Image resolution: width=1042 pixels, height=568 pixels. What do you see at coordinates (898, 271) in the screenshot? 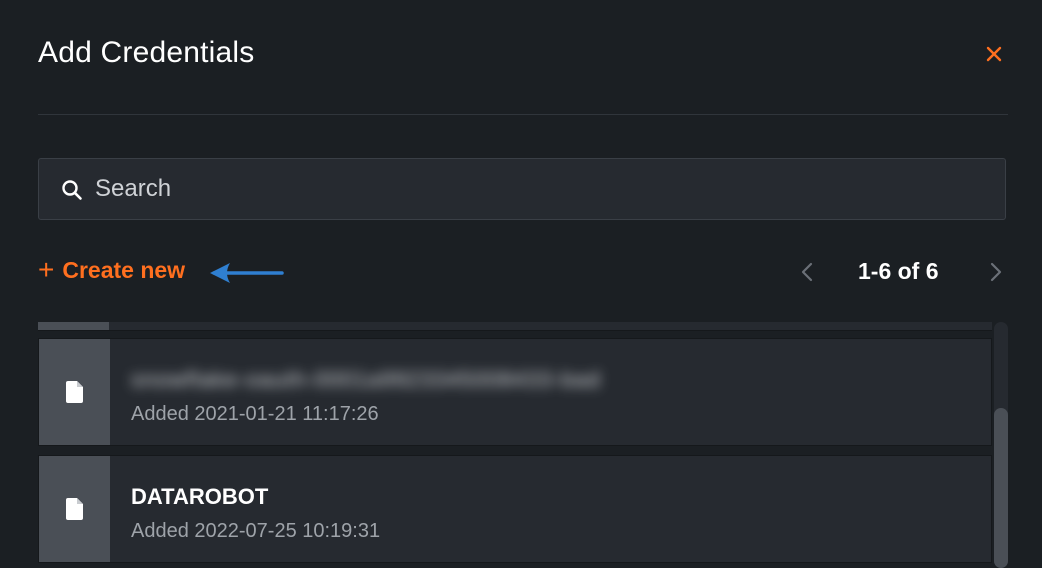
I see `pagination-label: 1-6 of 6` at bounding box center [898, 271].